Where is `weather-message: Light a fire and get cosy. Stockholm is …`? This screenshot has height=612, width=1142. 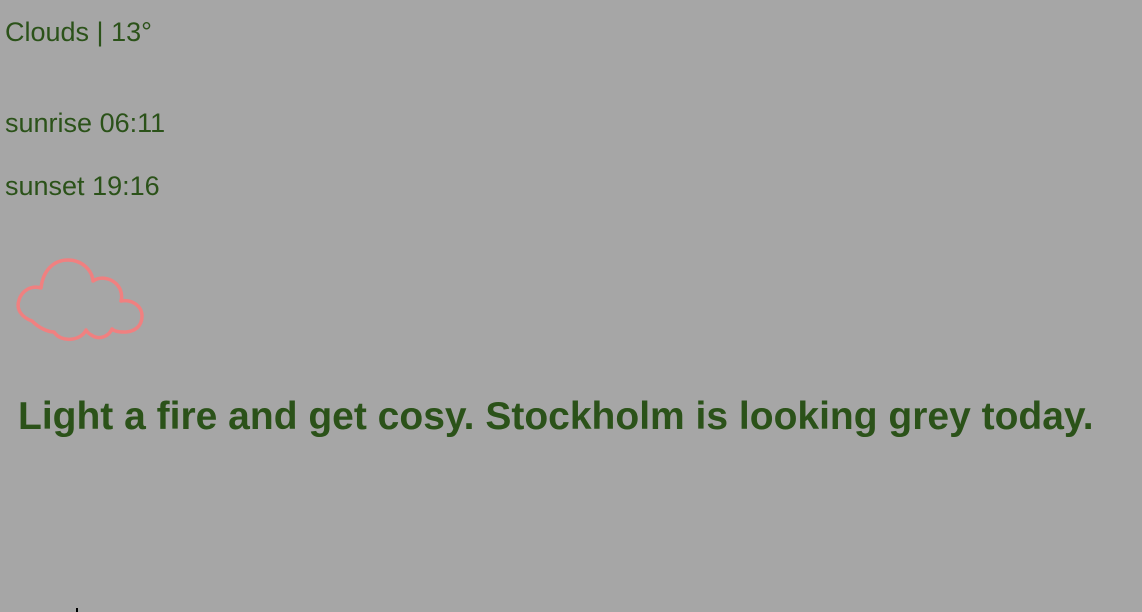 weather-message: Light a fire and get cosy. Stockholm is … is located at coordinates (556, 416).